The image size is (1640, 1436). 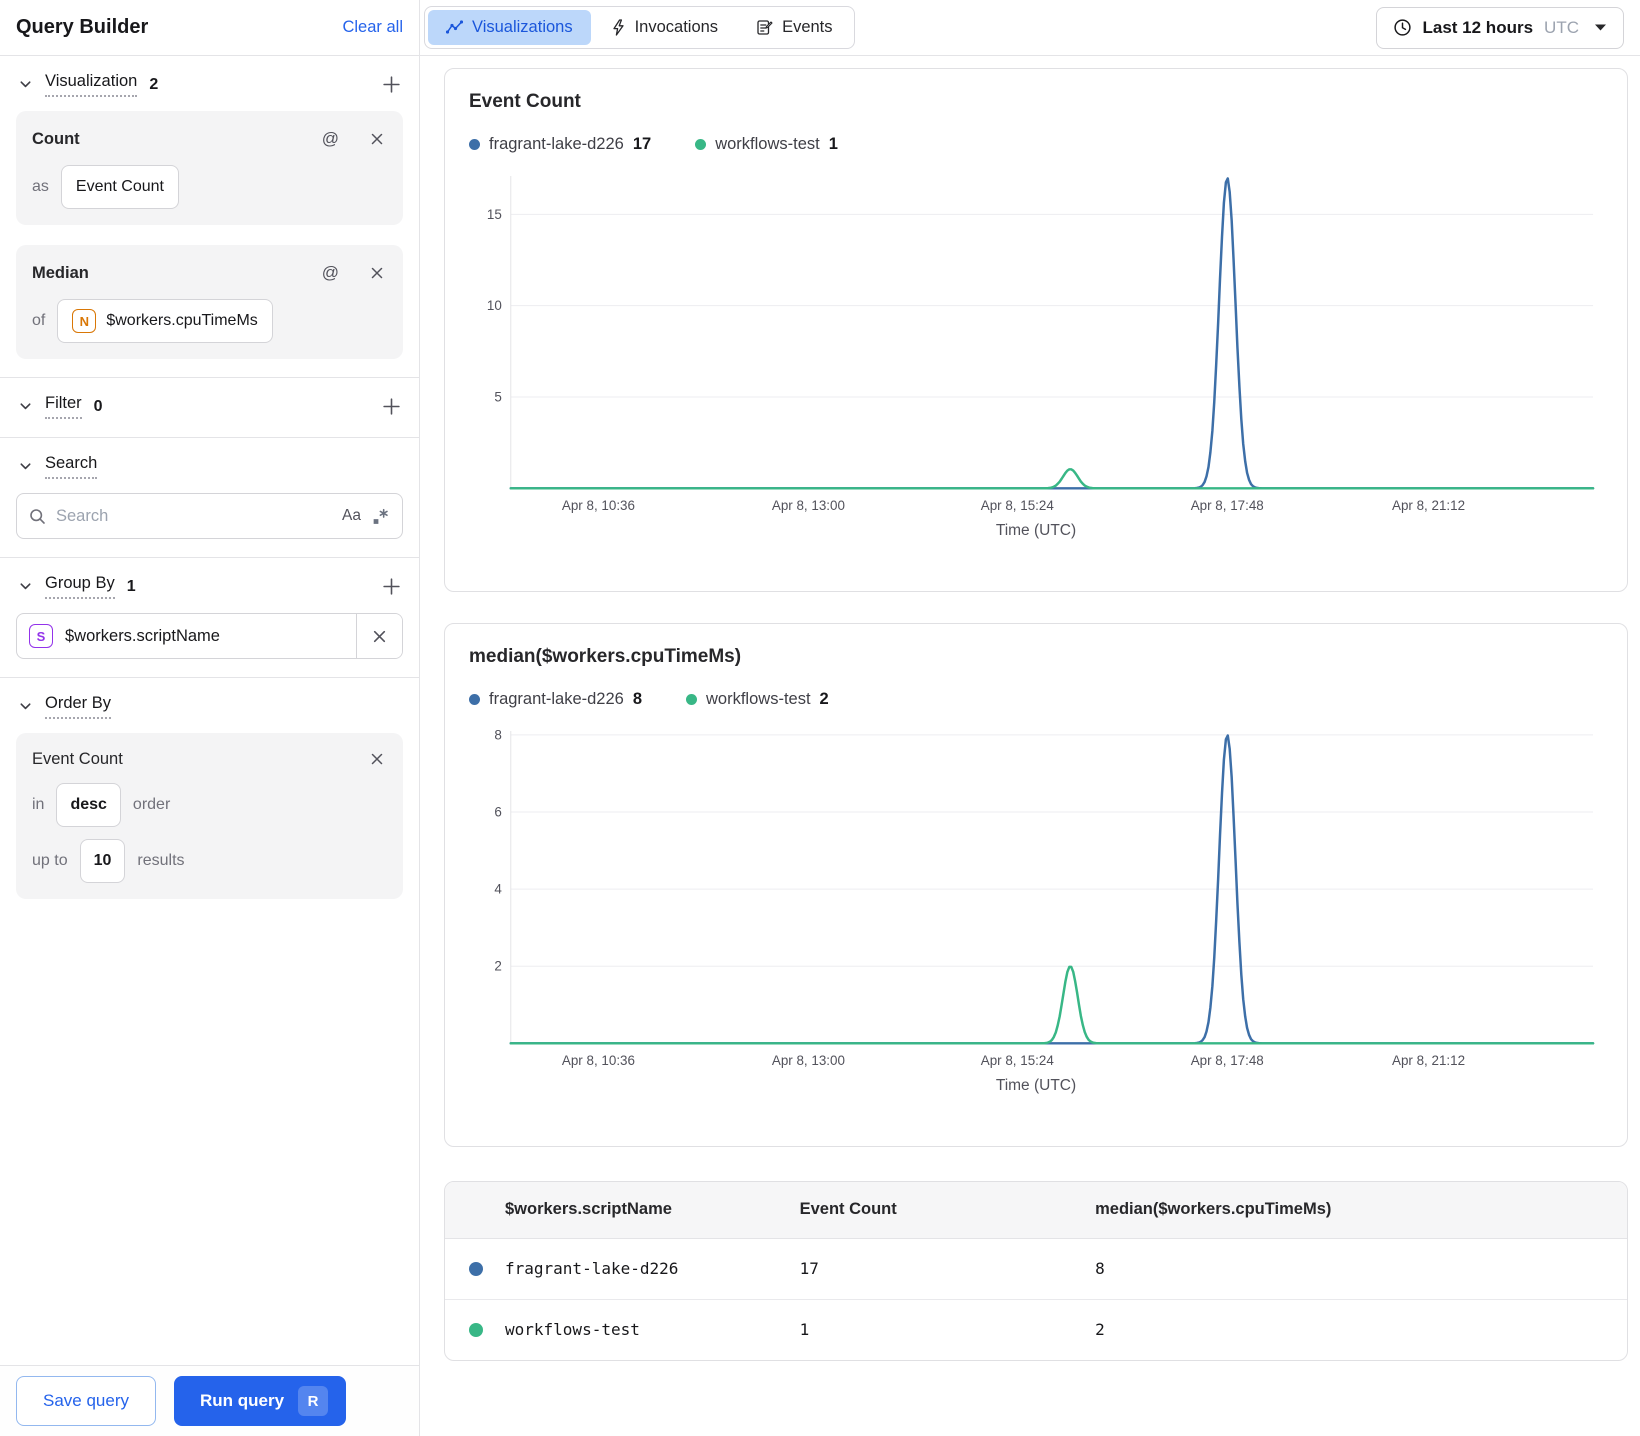 I want to click on column-header-event-count: Event Count, so click(x=947, y=1210).